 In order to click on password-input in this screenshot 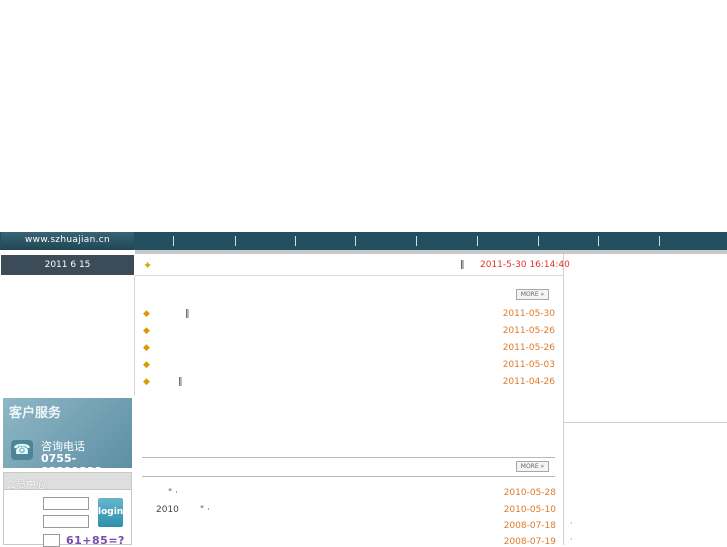, I will do `click(66, 521)`.